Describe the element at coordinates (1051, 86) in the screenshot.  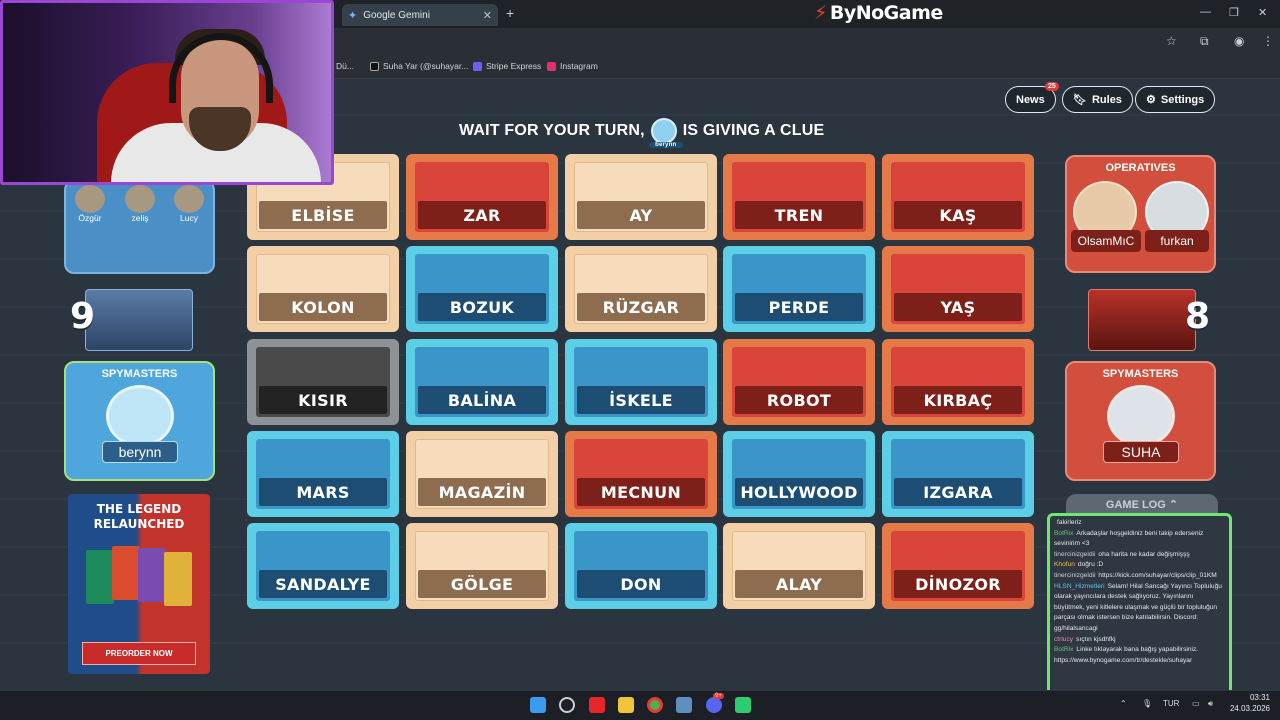
I see `news-badge: 25` at that location.